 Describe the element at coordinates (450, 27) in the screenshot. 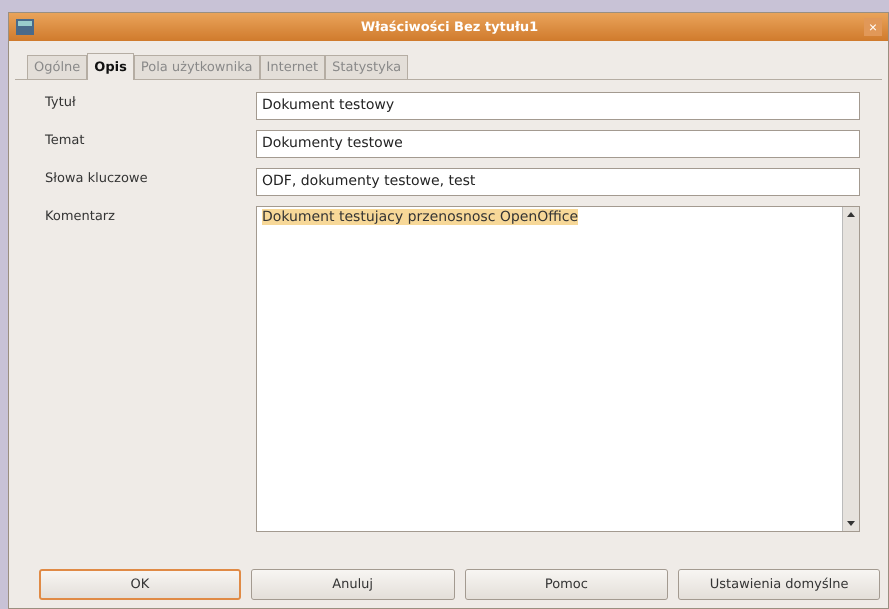

I see `window-title: Właściwości Bez tytułu1` at that location.